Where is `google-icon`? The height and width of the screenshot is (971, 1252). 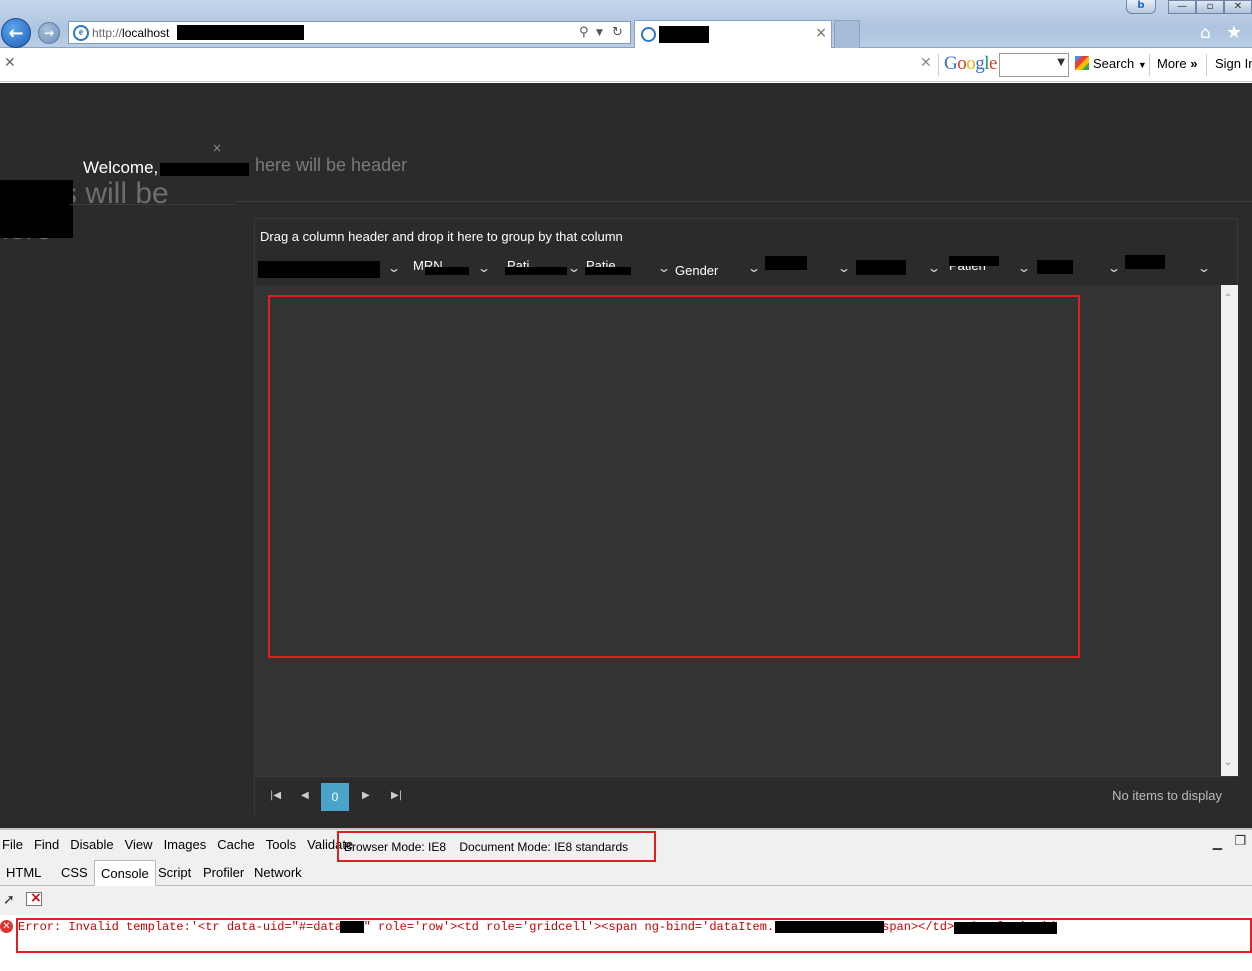
google-icon is located at coordinates (1082, 63).